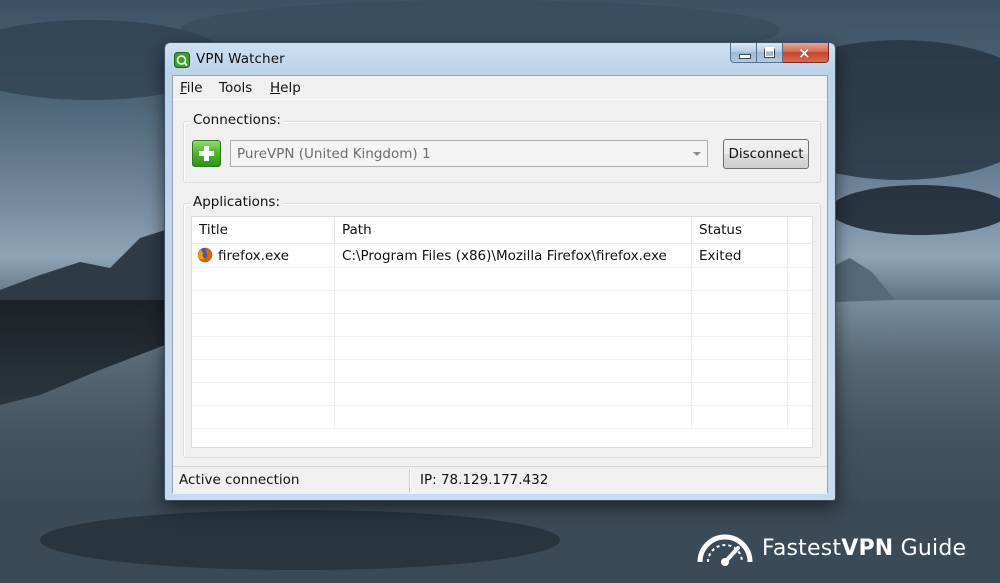  I want to click on chevron-down-icon, so click(697, 154).